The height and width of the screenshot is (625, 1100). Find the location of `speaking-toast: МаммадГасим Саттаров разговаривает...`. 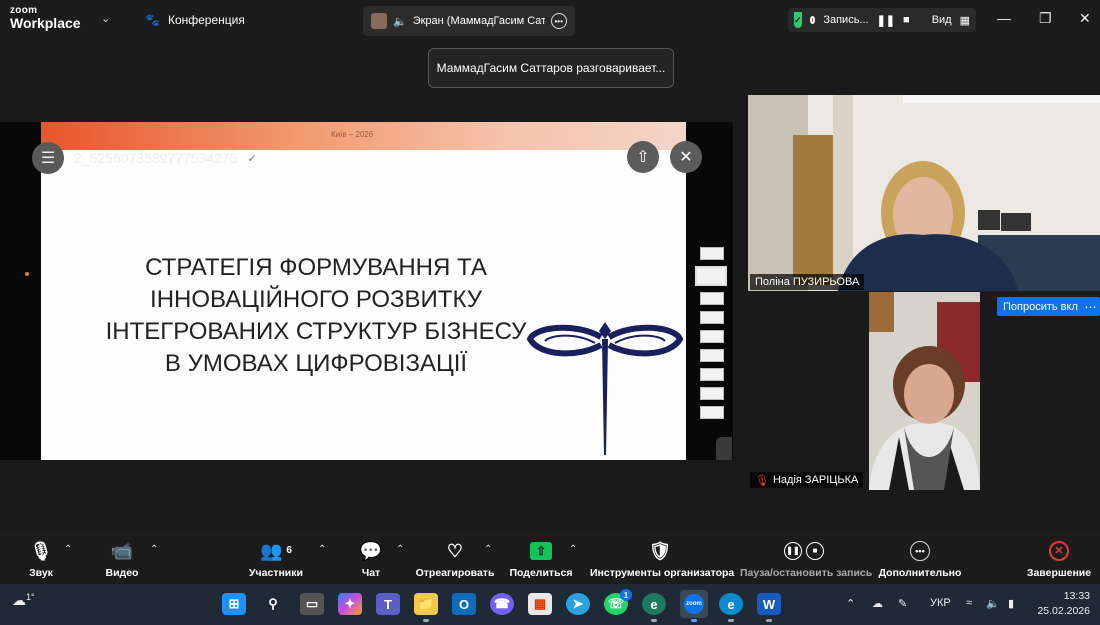

speaking-toast: МаммадГасим Саттаров разговаривает... is located at coordinates (551, 68).